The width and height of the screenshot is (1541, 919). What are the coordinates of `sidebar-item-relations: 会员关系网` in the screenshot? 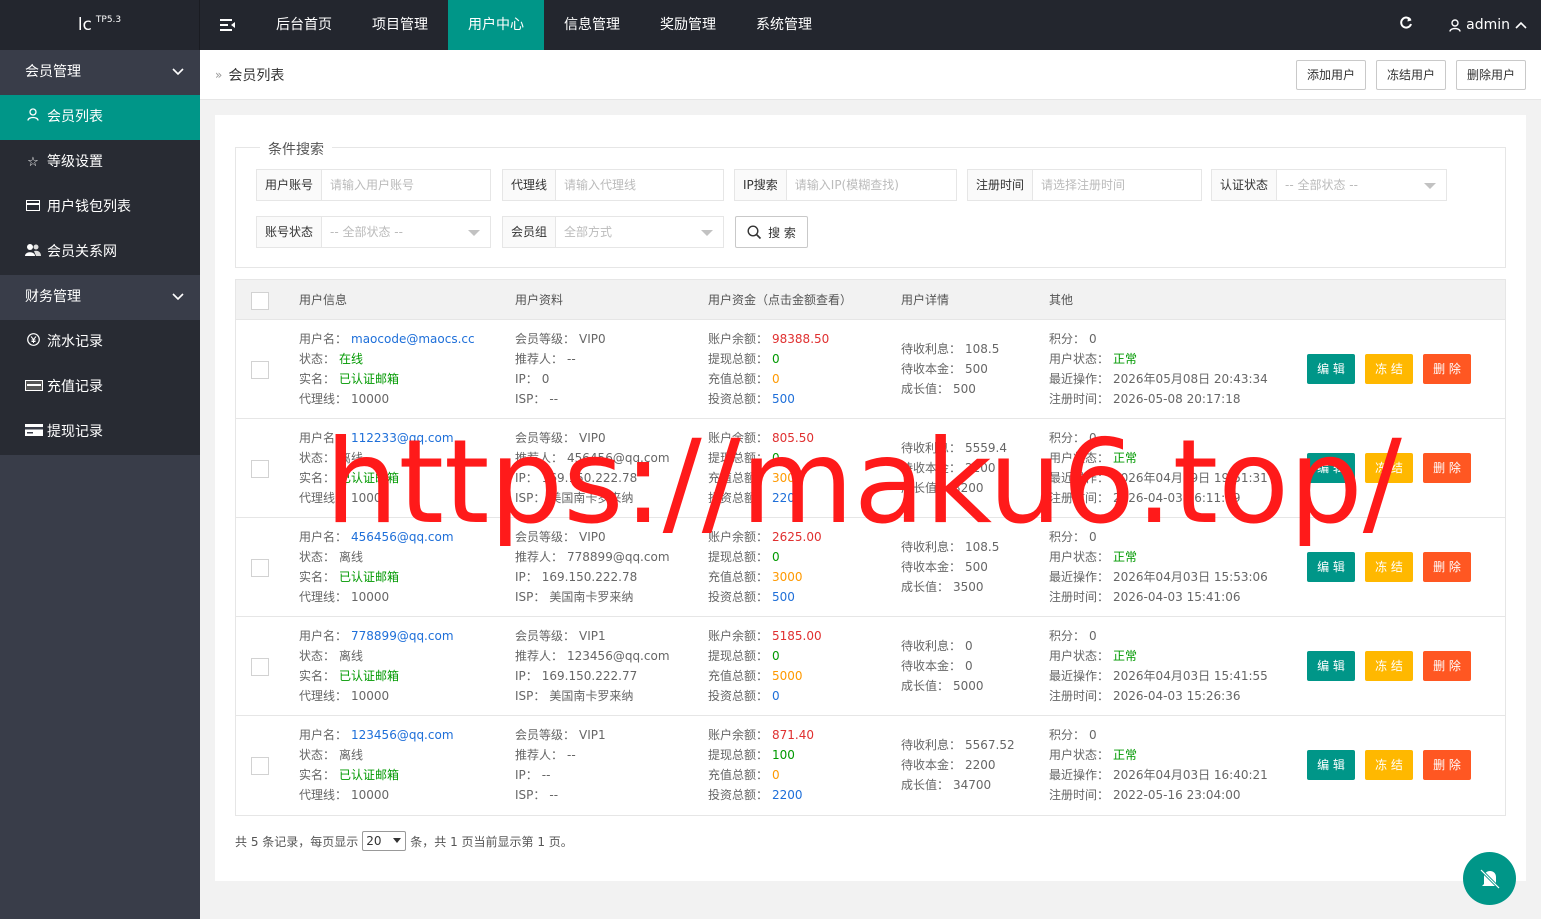 It's located at (100, 252).